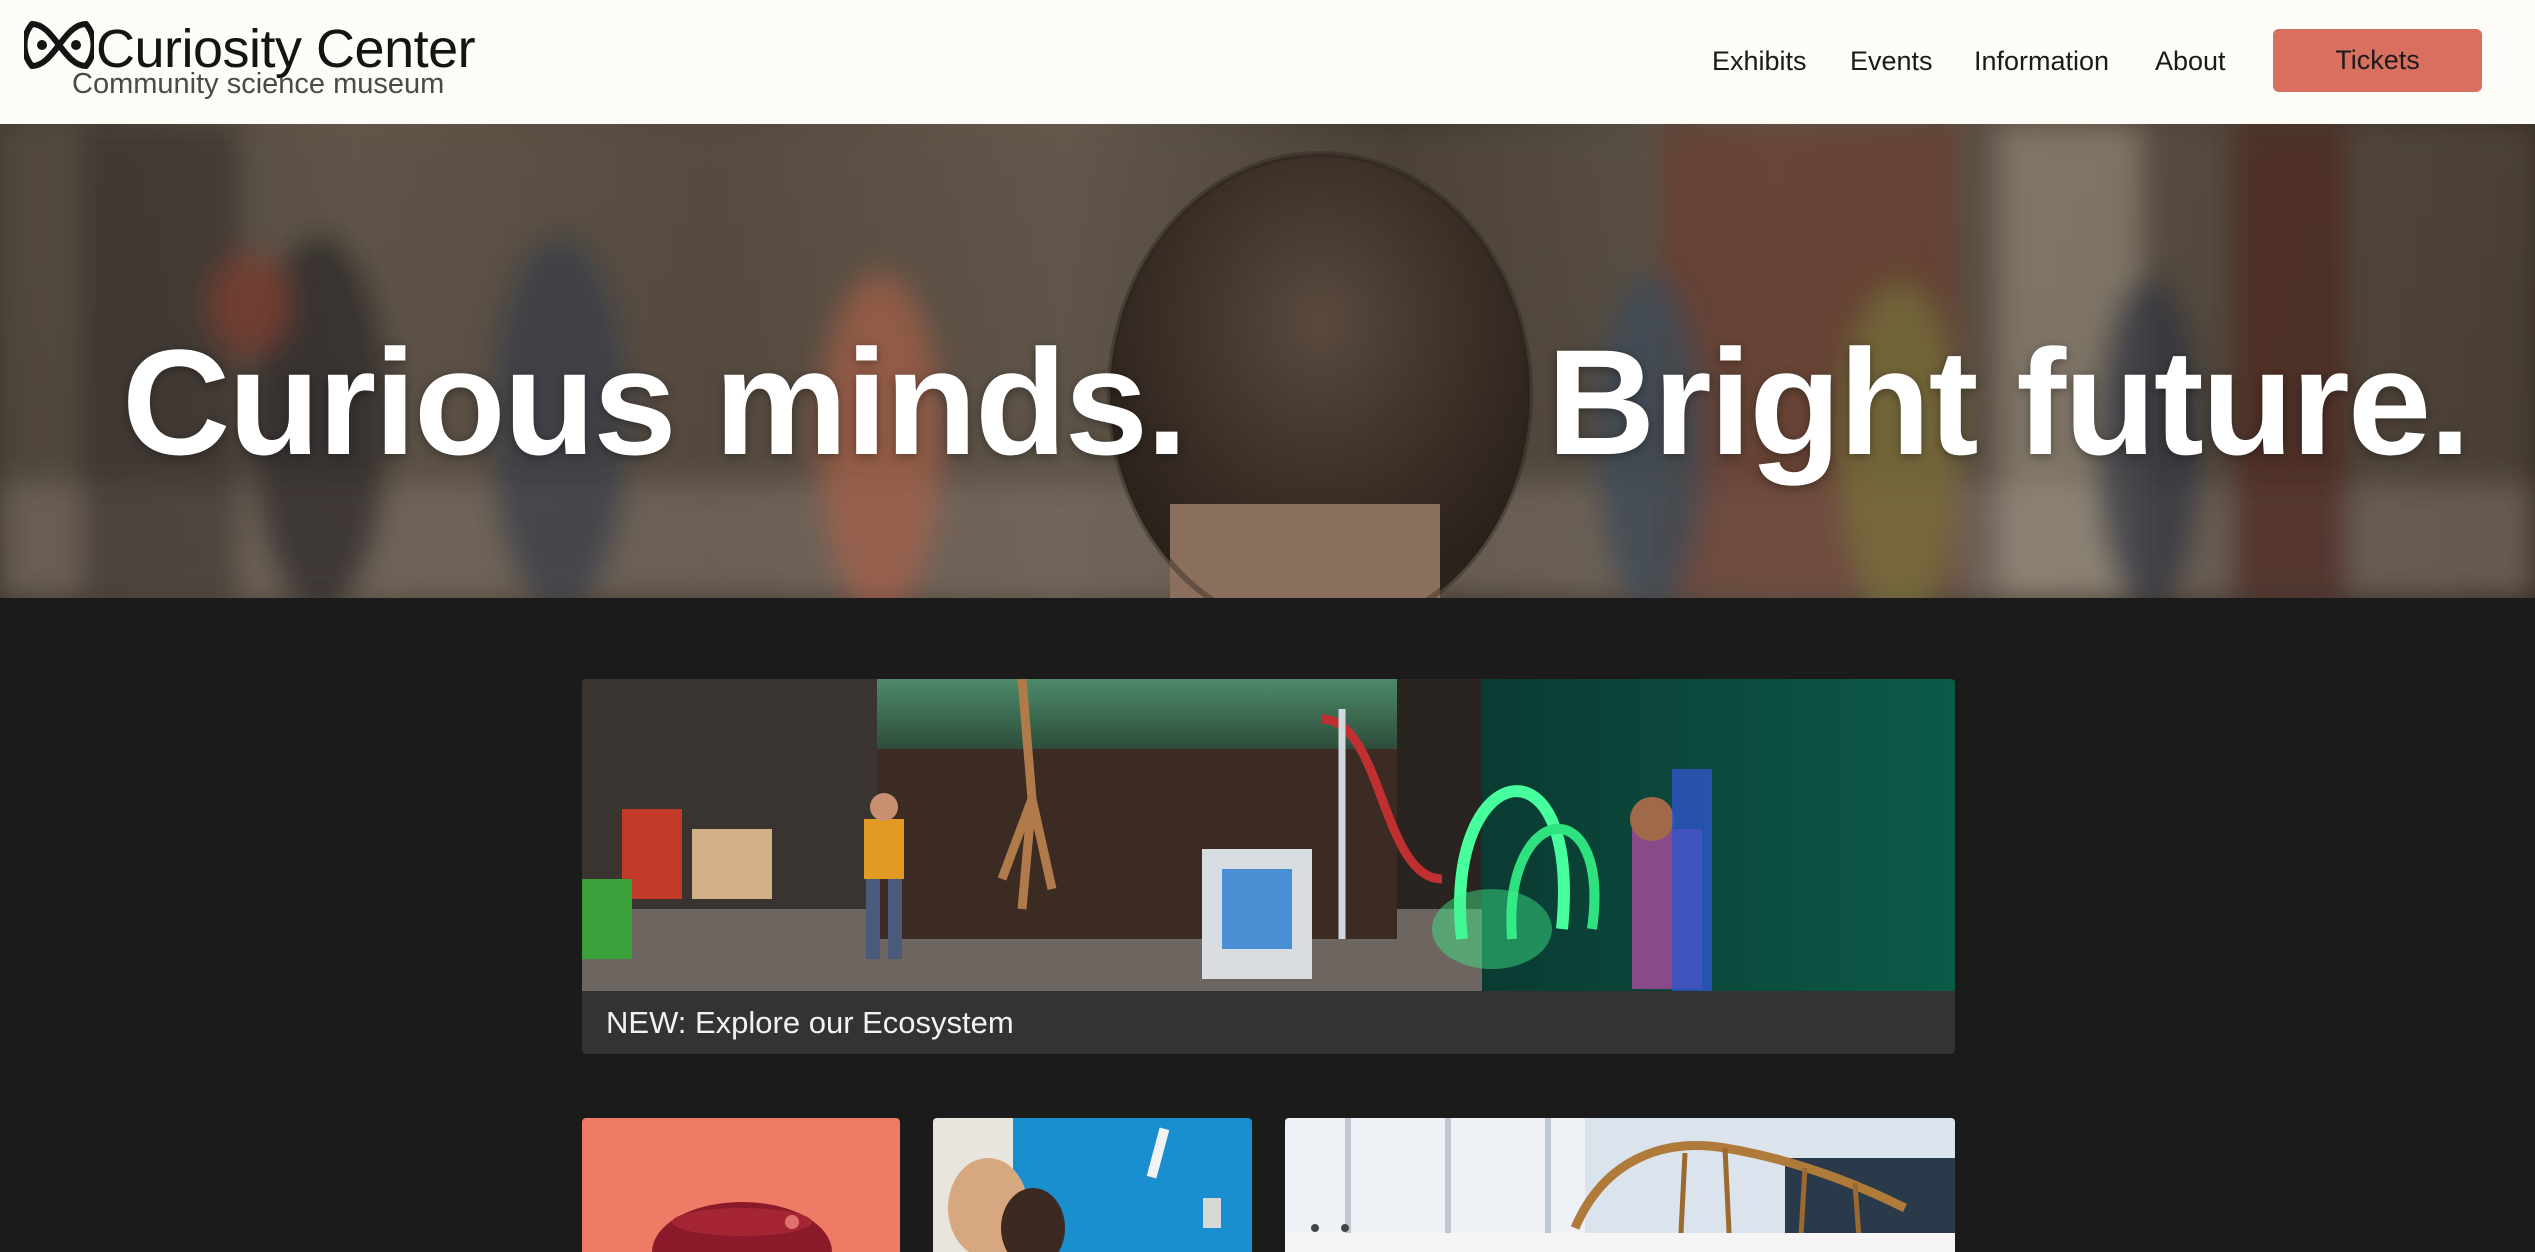 The image size is (2535, 1252). What do you see at coordinates (810, 1022) in the screenshot?
I see `feature-caption: NEW: Explore our Ecosystem` at bounding box center [810, 1022].